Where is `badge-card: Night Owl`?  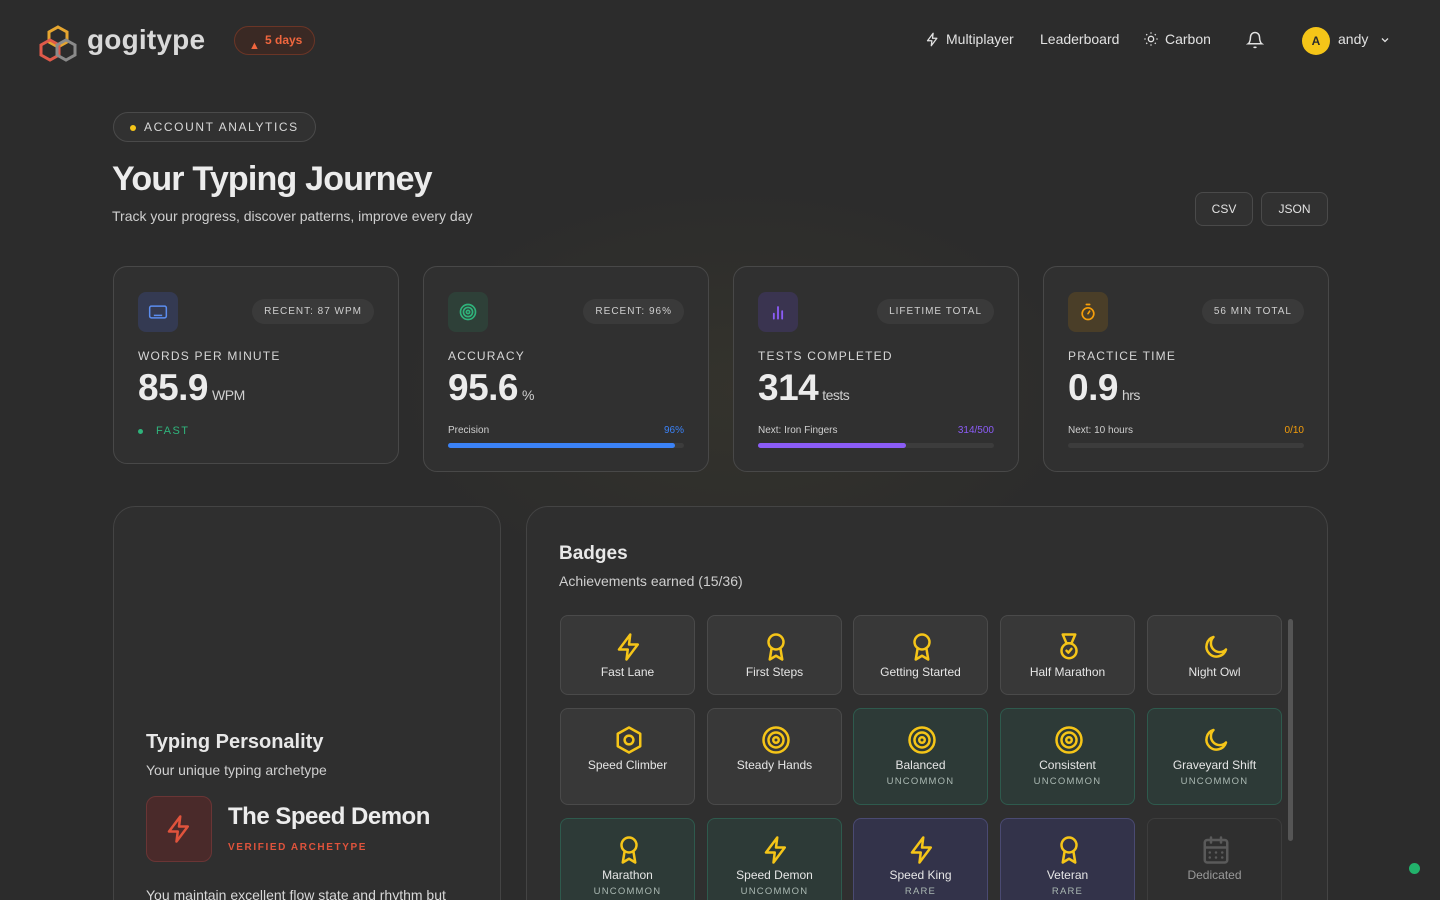
badge-card: Night Owl is located at coordinates (1214, 655).